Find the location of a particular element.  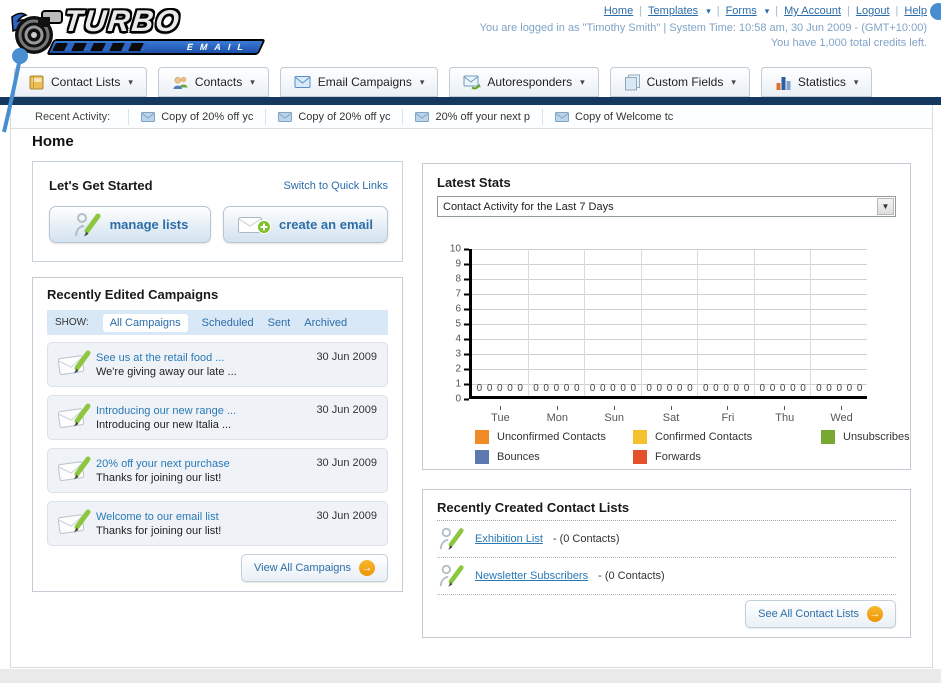

see-all-contact-lists-button: See All Contact Lists → is located at coordinates (820, 614).